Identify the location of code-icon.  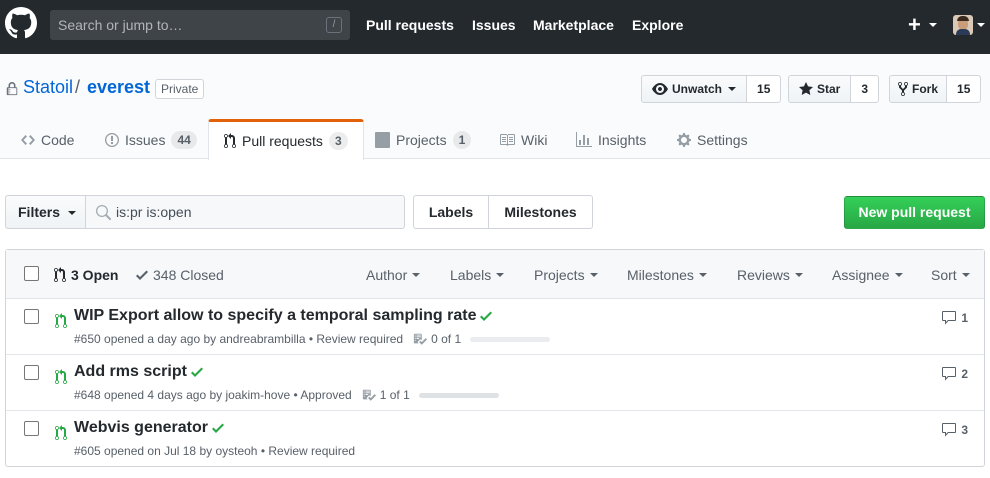
(28, 140).